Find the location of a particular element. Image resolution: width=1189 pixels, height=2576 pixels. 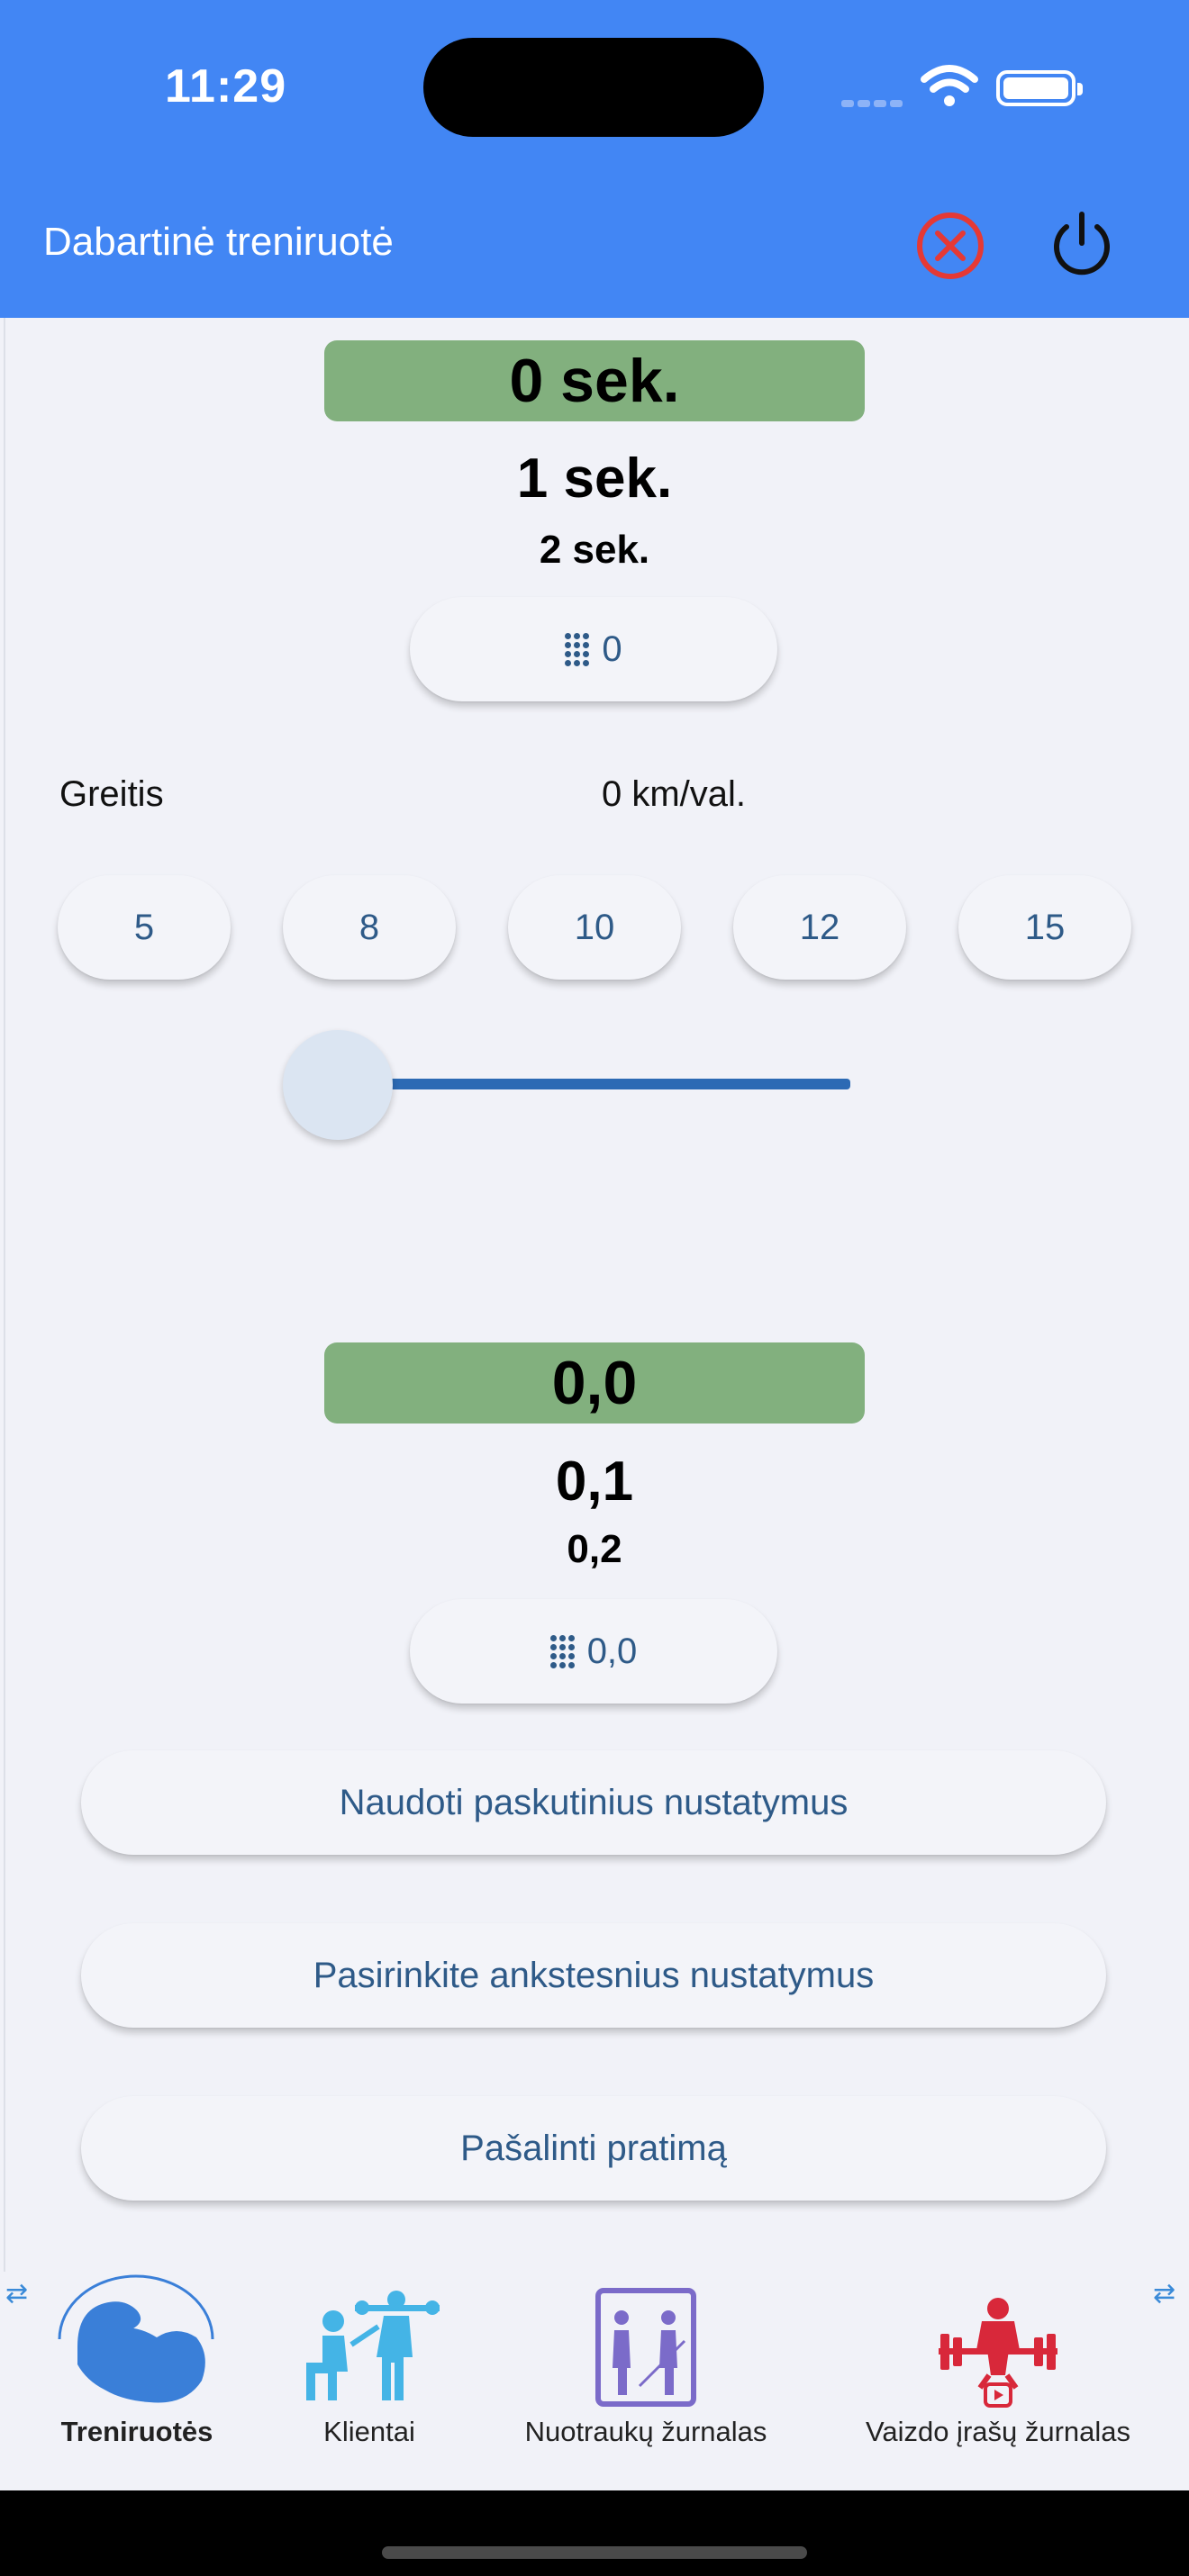

choose-previous-settings-button: Pasirinkite ankstesnius nustatymus is located at coordinates (594, 1975).